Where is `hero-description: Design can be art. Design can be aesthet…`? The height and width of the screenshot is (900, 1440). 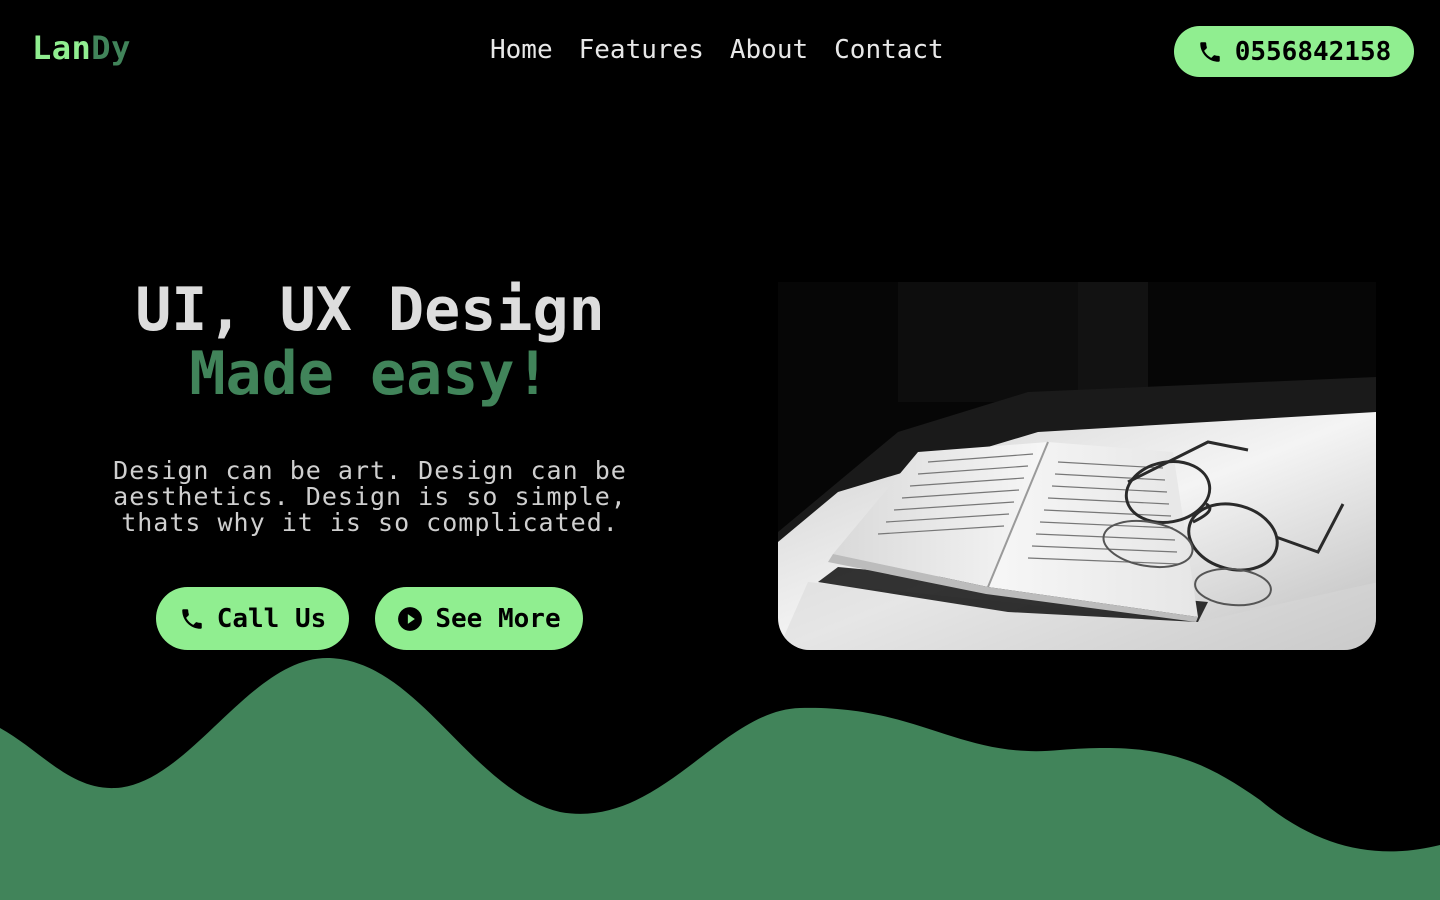
hero-description: Design can be art. Design can be aesthet… is located at coordinates (370, 496).